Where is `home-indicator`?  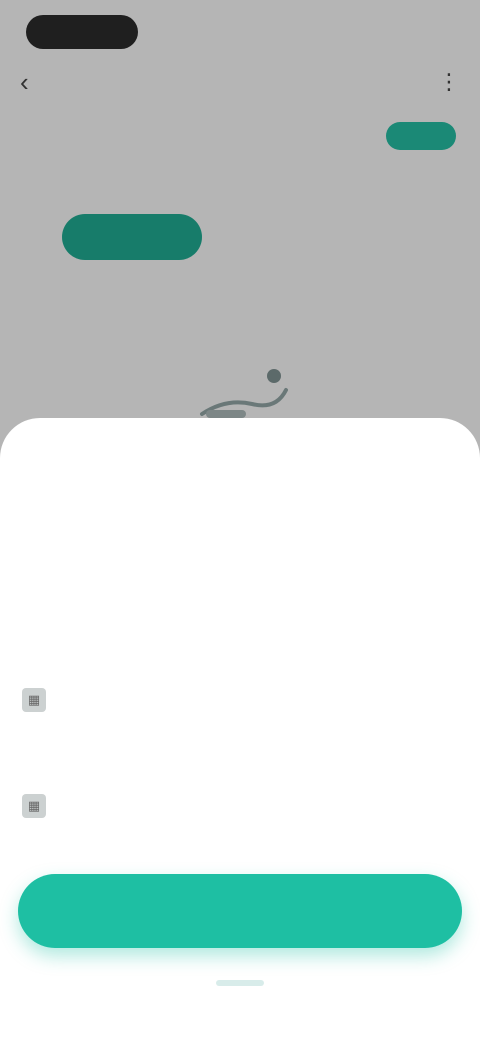
home-indicator is located at coordinates (240, 983).